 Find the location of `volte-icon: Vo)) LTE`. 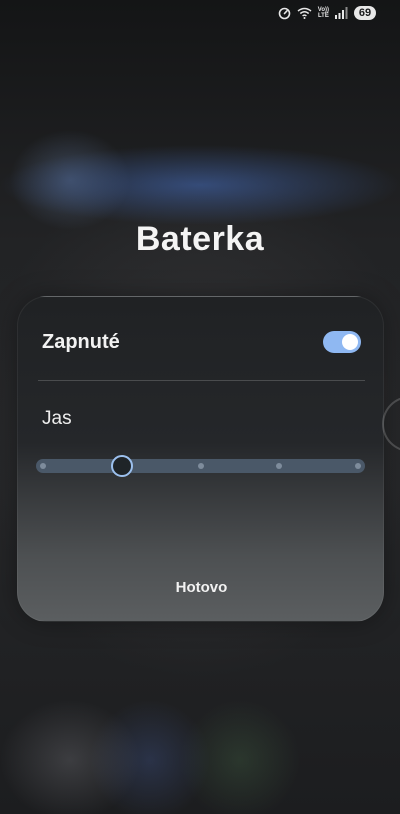

volte-icon: Vo)) LTE is located at coordinates (323, 13).